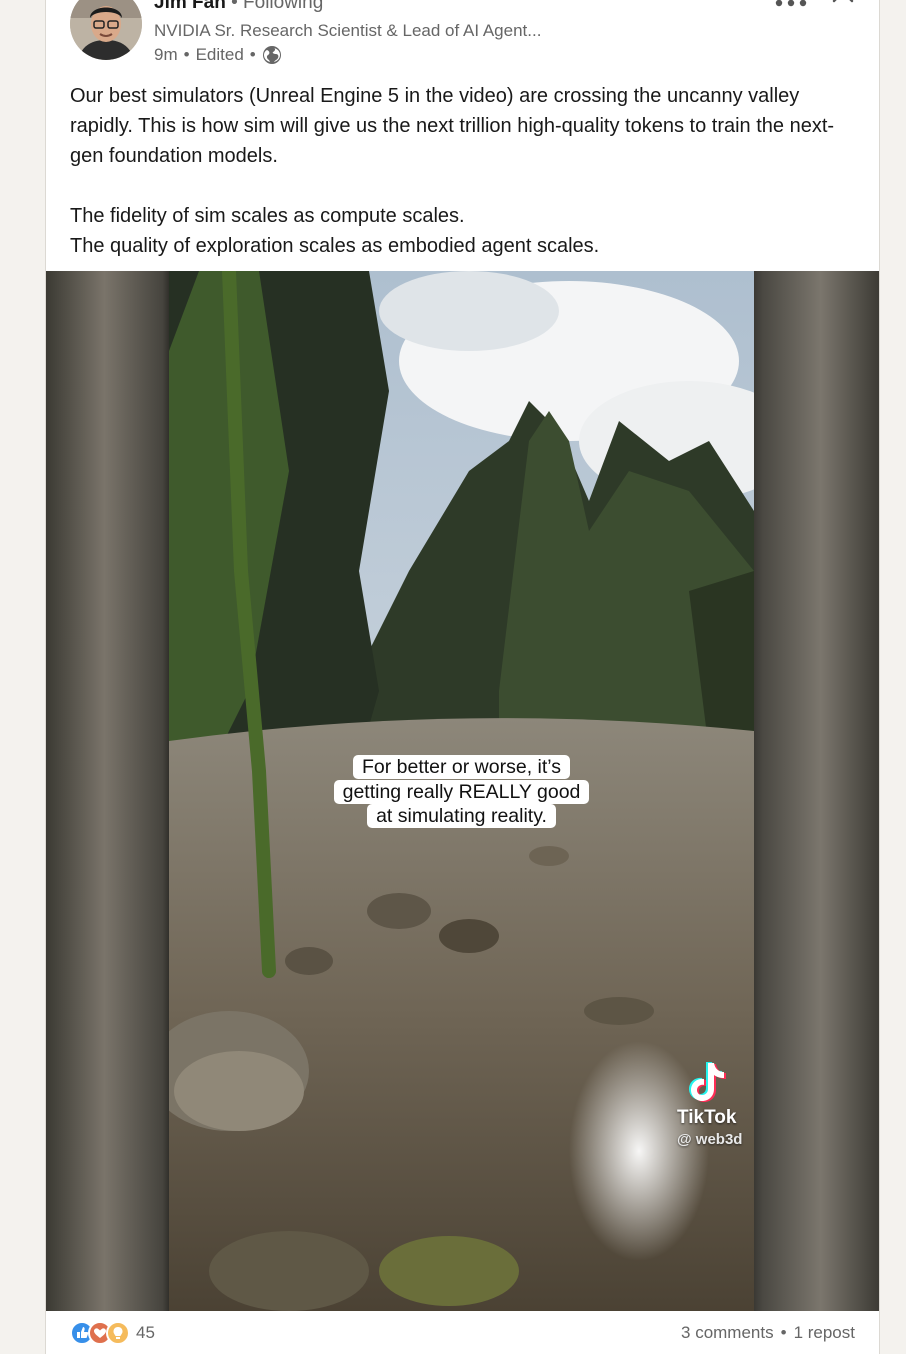 The width and height of the screenshot is (906, 1354). What do you see at coordinates (461, 816) in the screenshot?
I see `caption-line: at simulating reality.` at bounding box center [461, 816].